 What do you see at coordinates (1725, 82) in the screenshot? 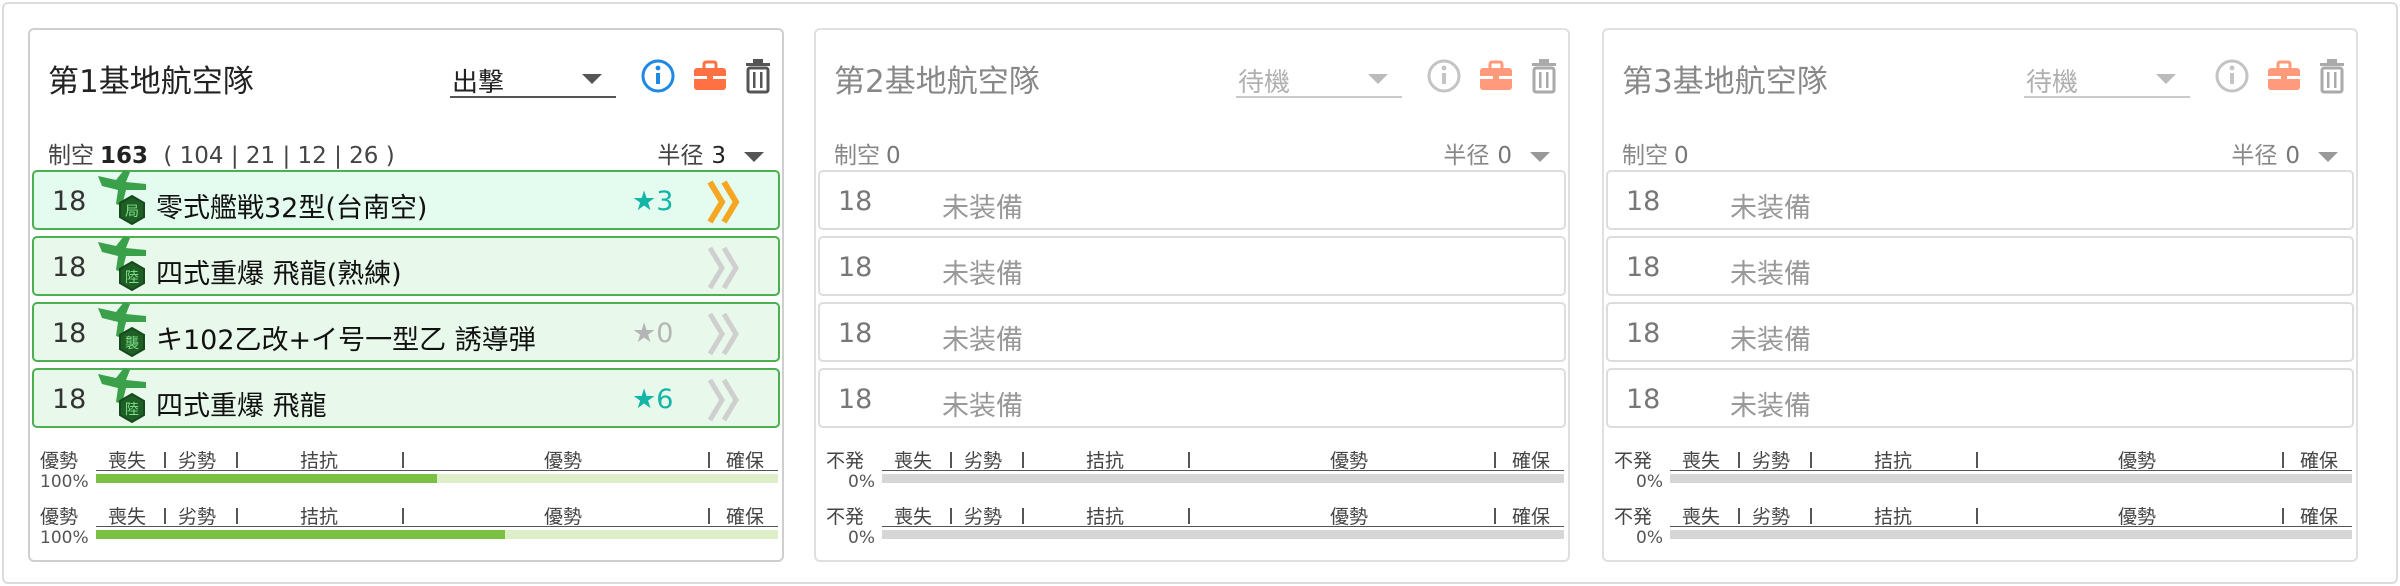
I see `panel-title: 第3基地航空隊` at bounding box center [1725, 82].